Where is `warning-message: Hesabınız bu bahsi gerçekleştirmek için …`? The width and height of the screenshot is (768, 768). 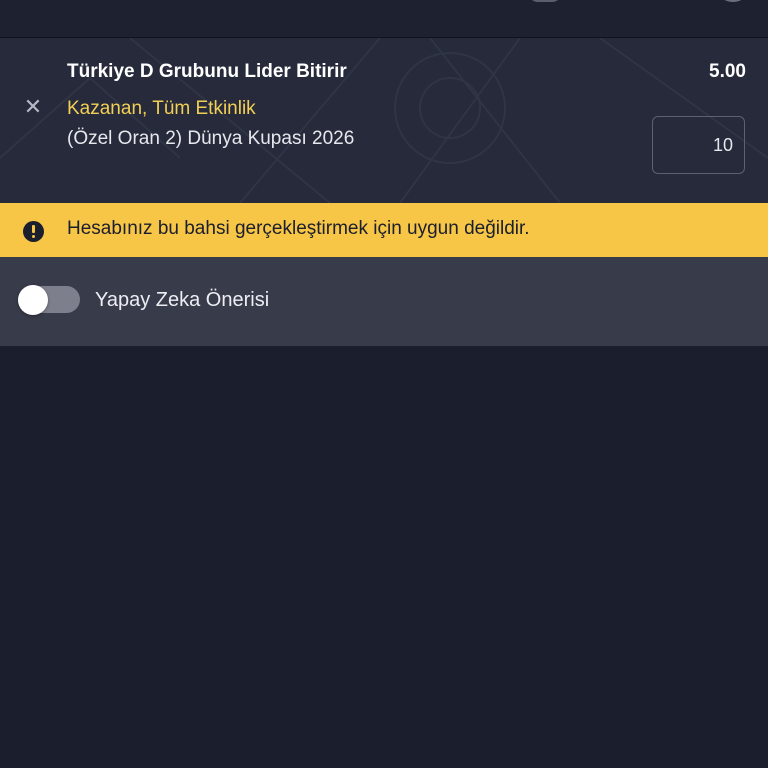
warning-message: Hesabınız bu bahsi gerçekleştirmek için … is located at coordinates (298, 228).